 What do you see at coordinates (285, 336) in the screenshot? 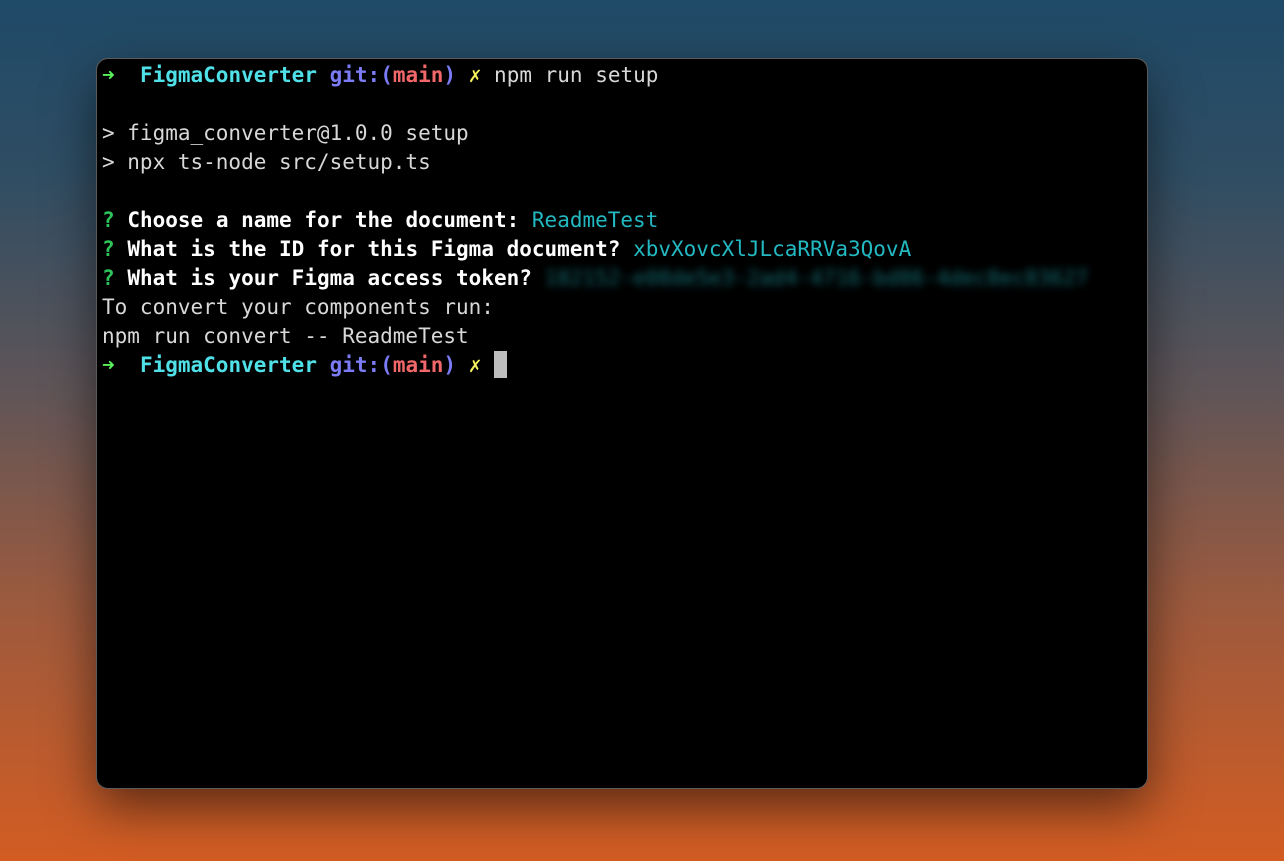
I see `output-line: npm run convert -- ReadmeTest` at bounding box center [285, 336].